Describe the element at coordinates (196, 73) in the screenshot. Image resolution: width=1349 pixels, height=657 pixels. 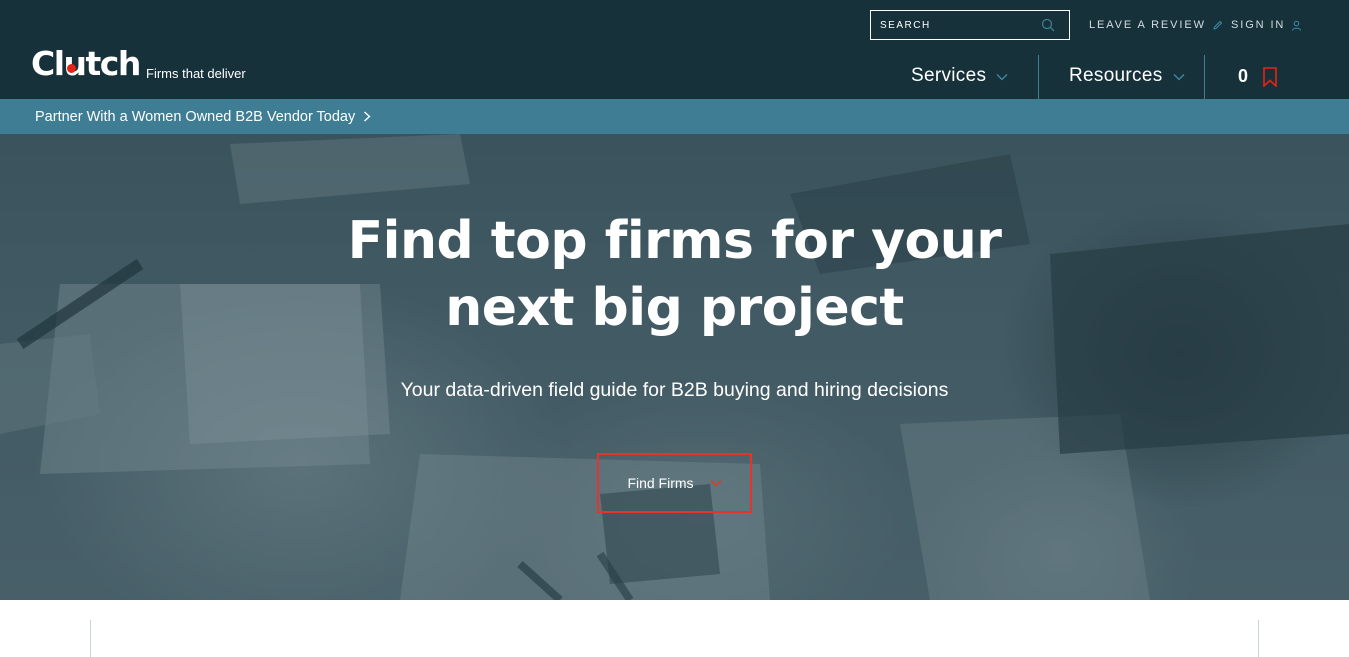
I see `tagline: Firms that deliver` at that location.